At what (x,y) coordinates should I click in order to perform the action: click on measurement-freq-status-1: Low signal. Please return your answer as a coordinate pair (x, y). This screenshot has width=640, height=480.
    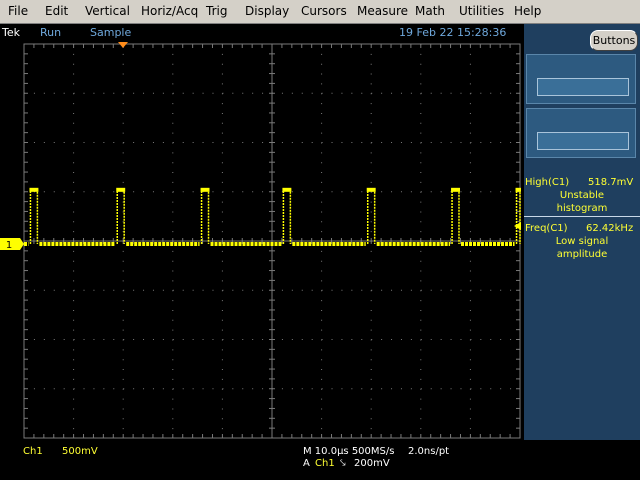
    Looking at the image, I should click on (582, 241).